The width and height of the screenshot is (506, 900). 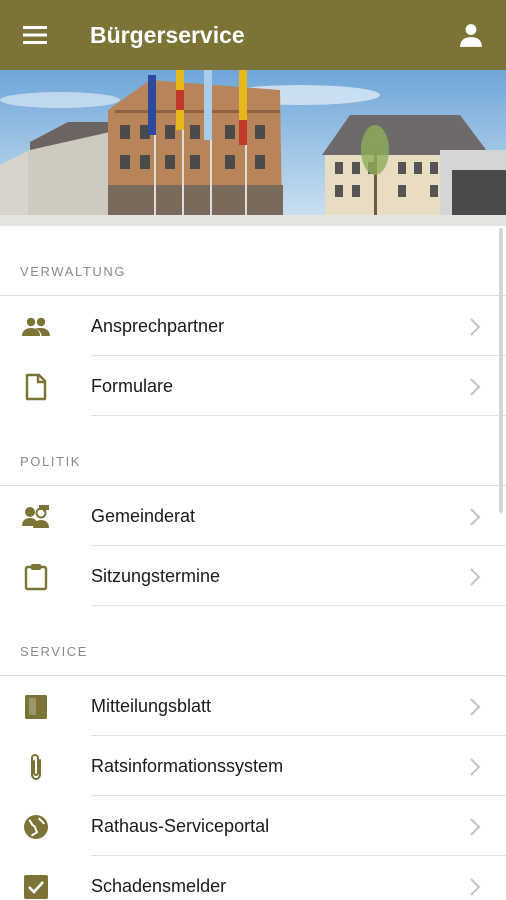 What do you see at coordinates (253, 35) in the screenshot?
I see `app-bar: Bürgerservice` at bounding box center [253, 35].